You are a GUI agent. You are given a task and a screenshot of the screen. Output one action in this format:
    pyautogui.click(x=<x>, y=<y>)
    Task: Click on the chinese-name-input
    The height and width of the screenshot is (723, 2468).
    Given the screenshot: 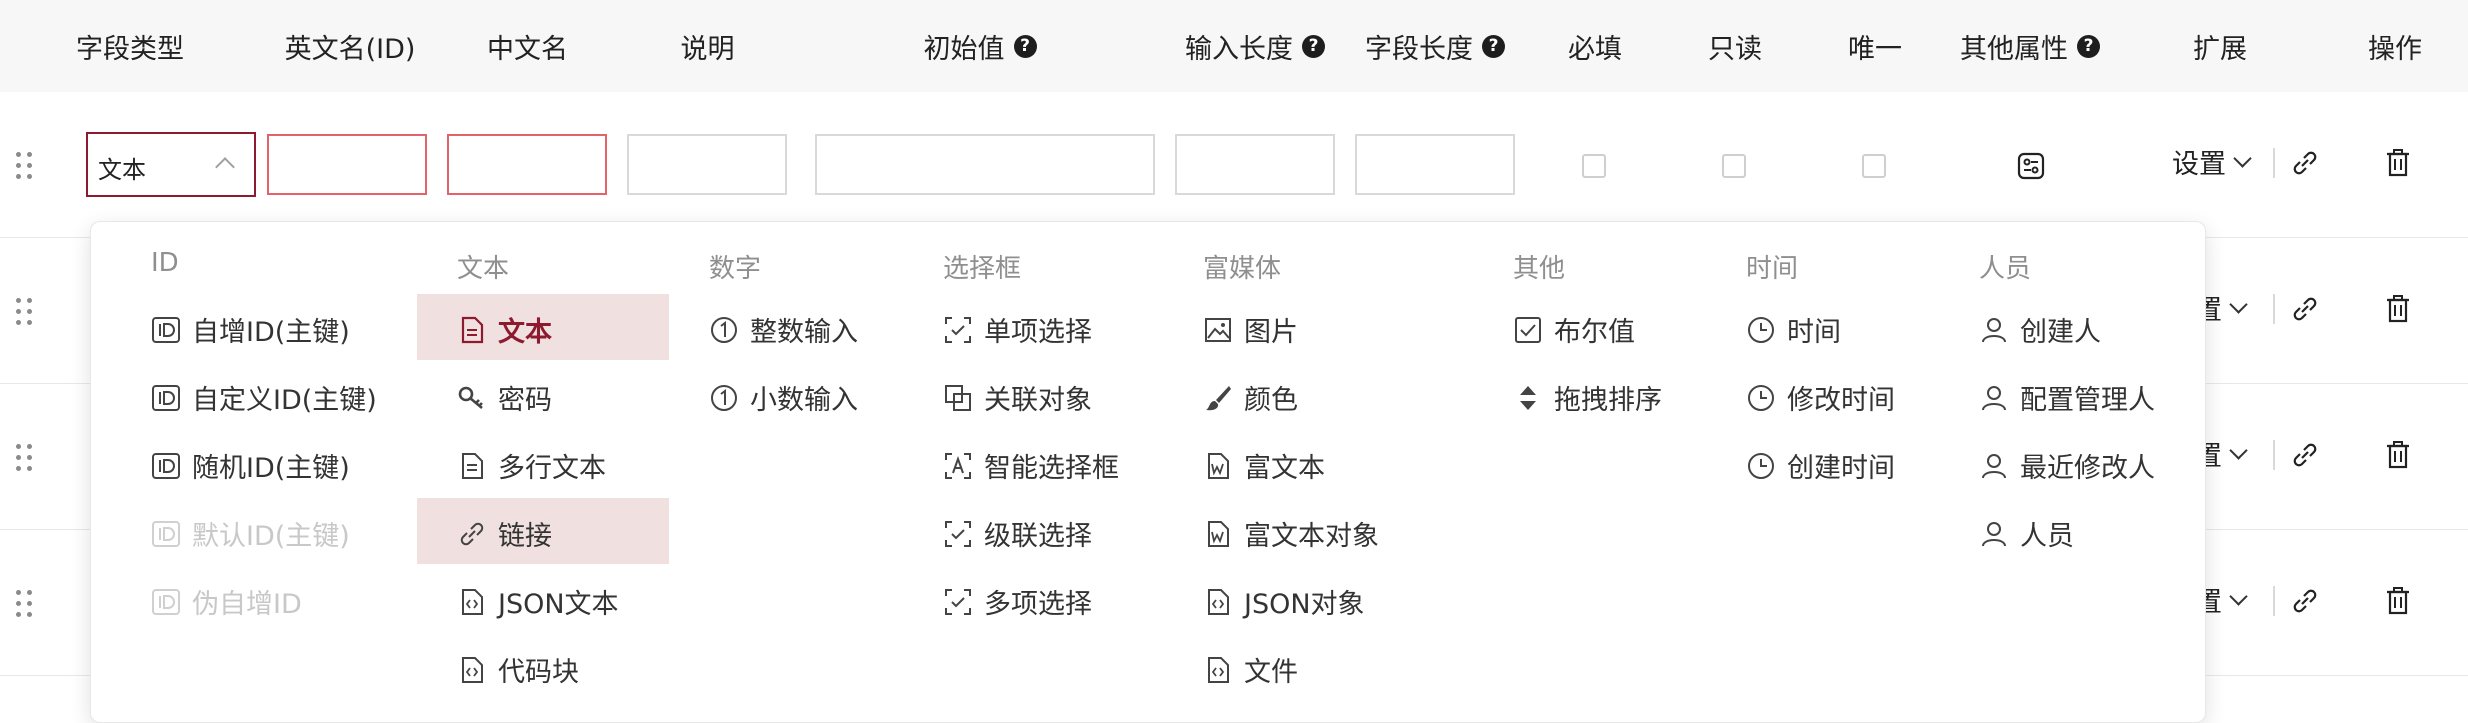 What is the action you would take?
    pyautogui.click(x=527, y=164)
    